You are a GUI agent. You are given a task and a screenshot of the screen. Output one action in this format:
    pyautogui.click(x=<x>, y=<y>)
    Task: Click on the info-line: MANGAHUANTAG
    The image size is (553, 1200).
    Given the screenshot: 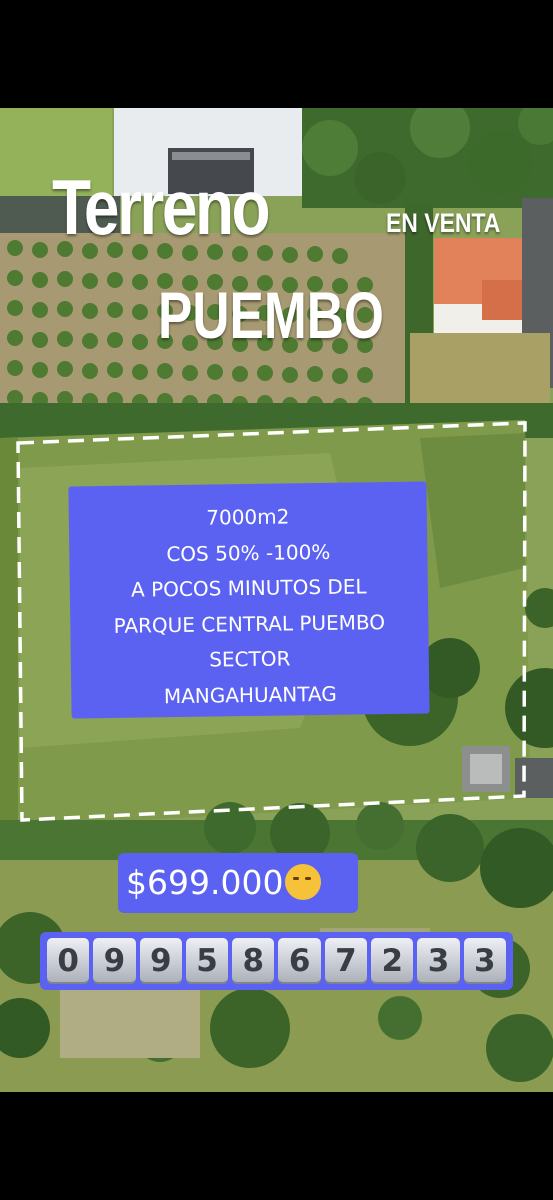 What is the action you would take?
    pyautogui.click(x=250, y=694)
    